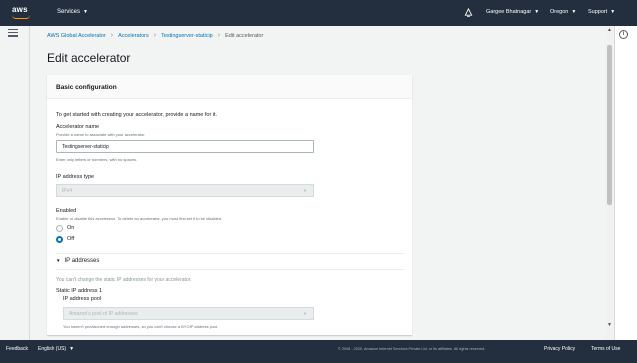 This screenshot has width=637, height=363. Describe the element at coordinates (52, 349) in the screenshot. I see `language-label: English (US)` at that location.